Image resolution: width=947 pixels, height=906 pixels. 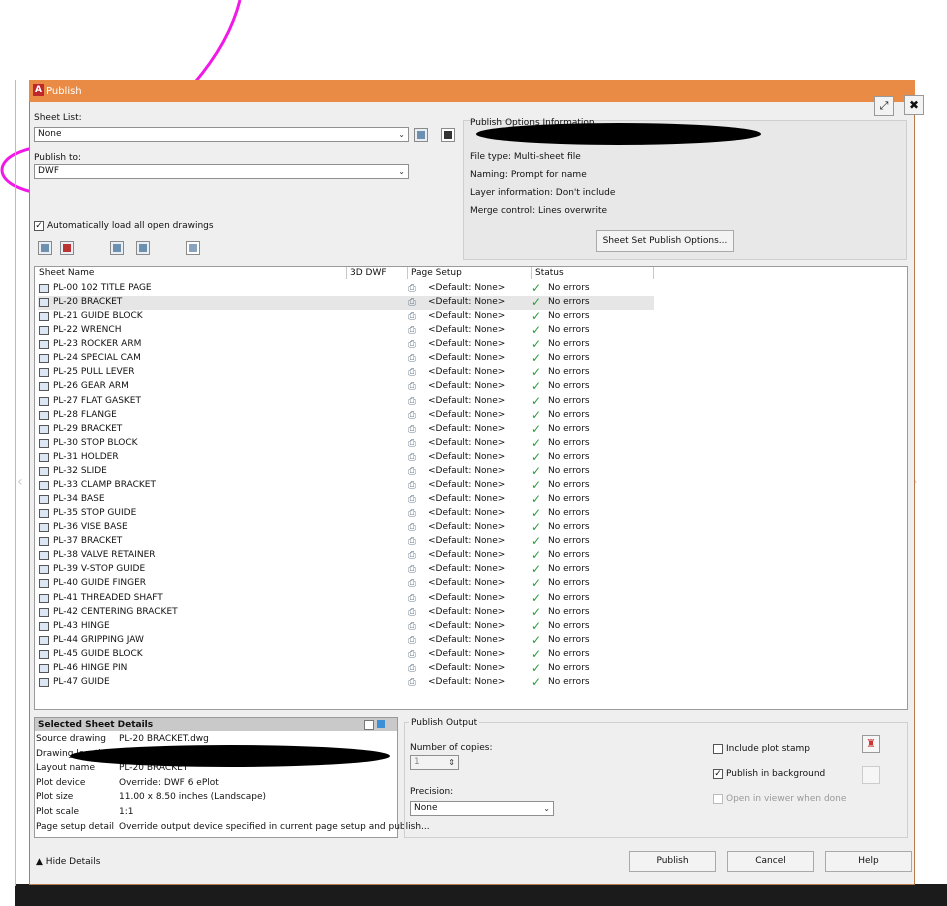 I want to click on sheet-list-combo: None ⌄, so click(x=221, y=134).